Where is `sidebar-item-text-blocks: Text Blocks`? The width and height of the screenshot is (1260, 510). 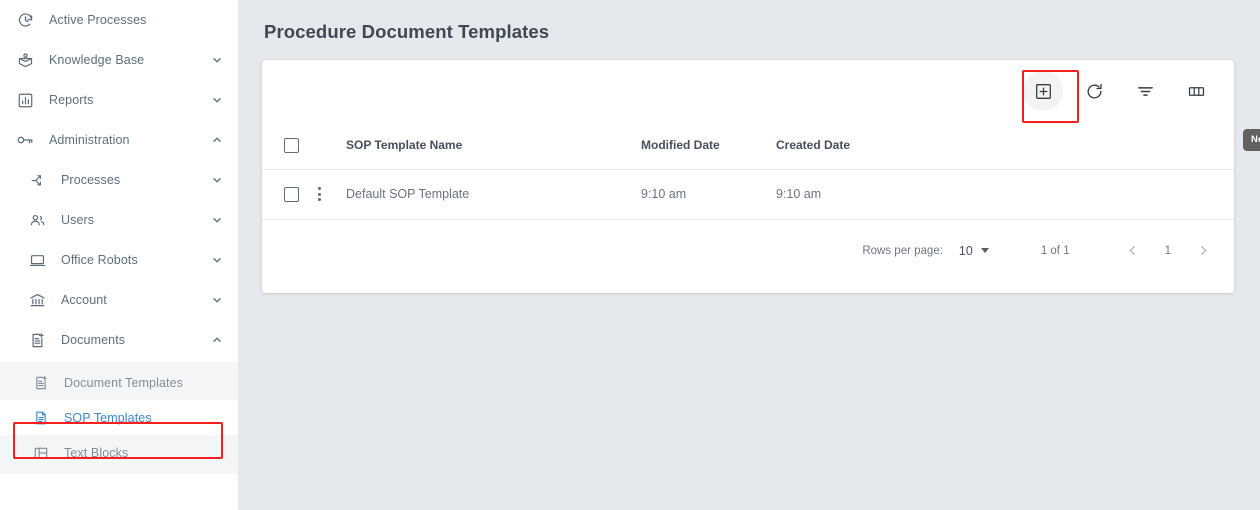 sidebar-item-text-blocks: Text Blocks is located at coordinates (119, 452).